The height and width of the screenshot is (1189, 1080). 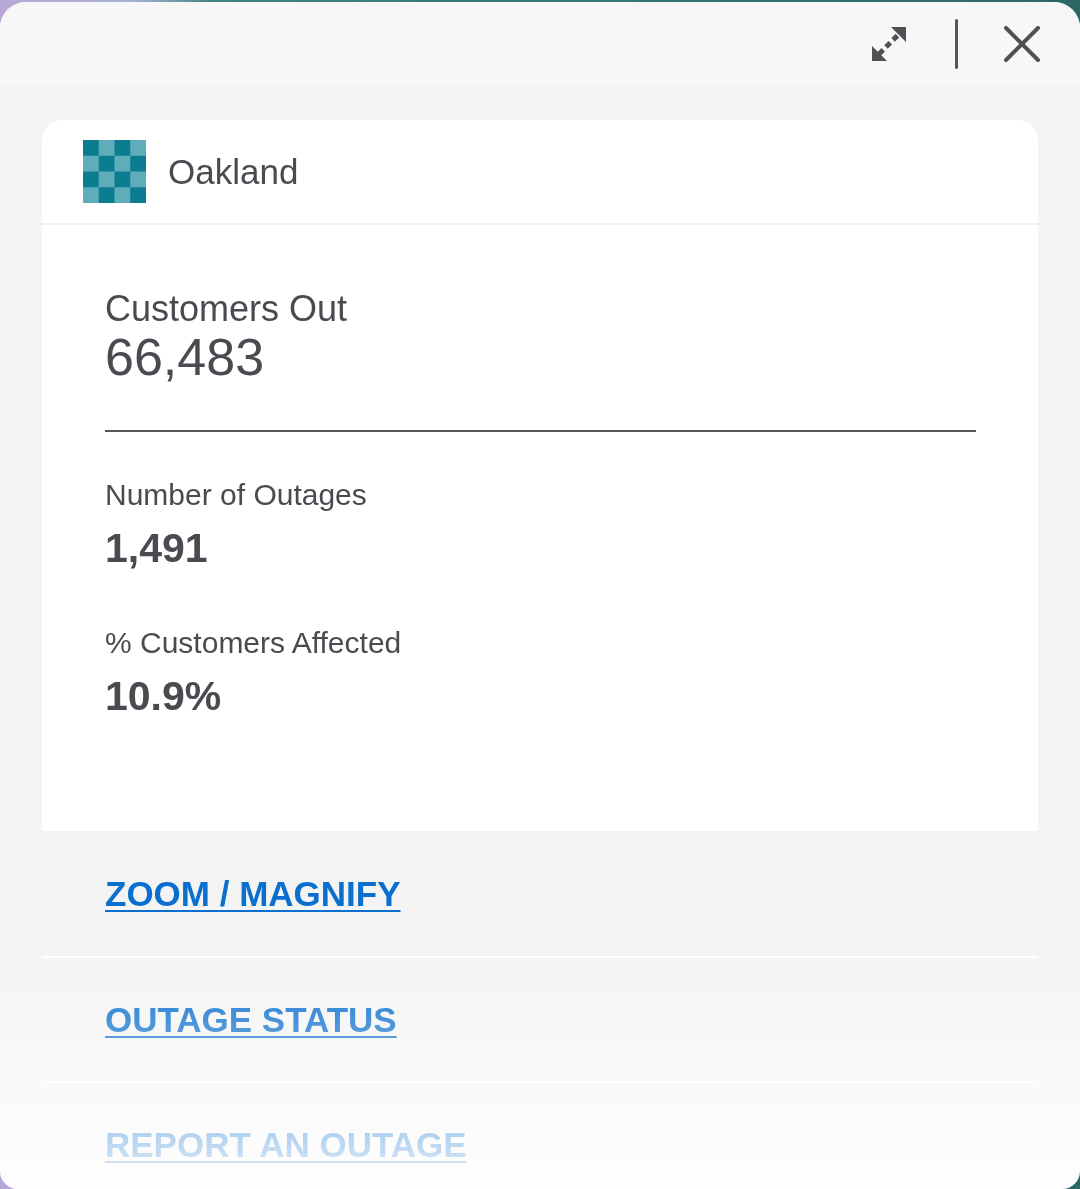 I want to click on action-link: OUTAGE STATUS, so click(x=251, y=1019).